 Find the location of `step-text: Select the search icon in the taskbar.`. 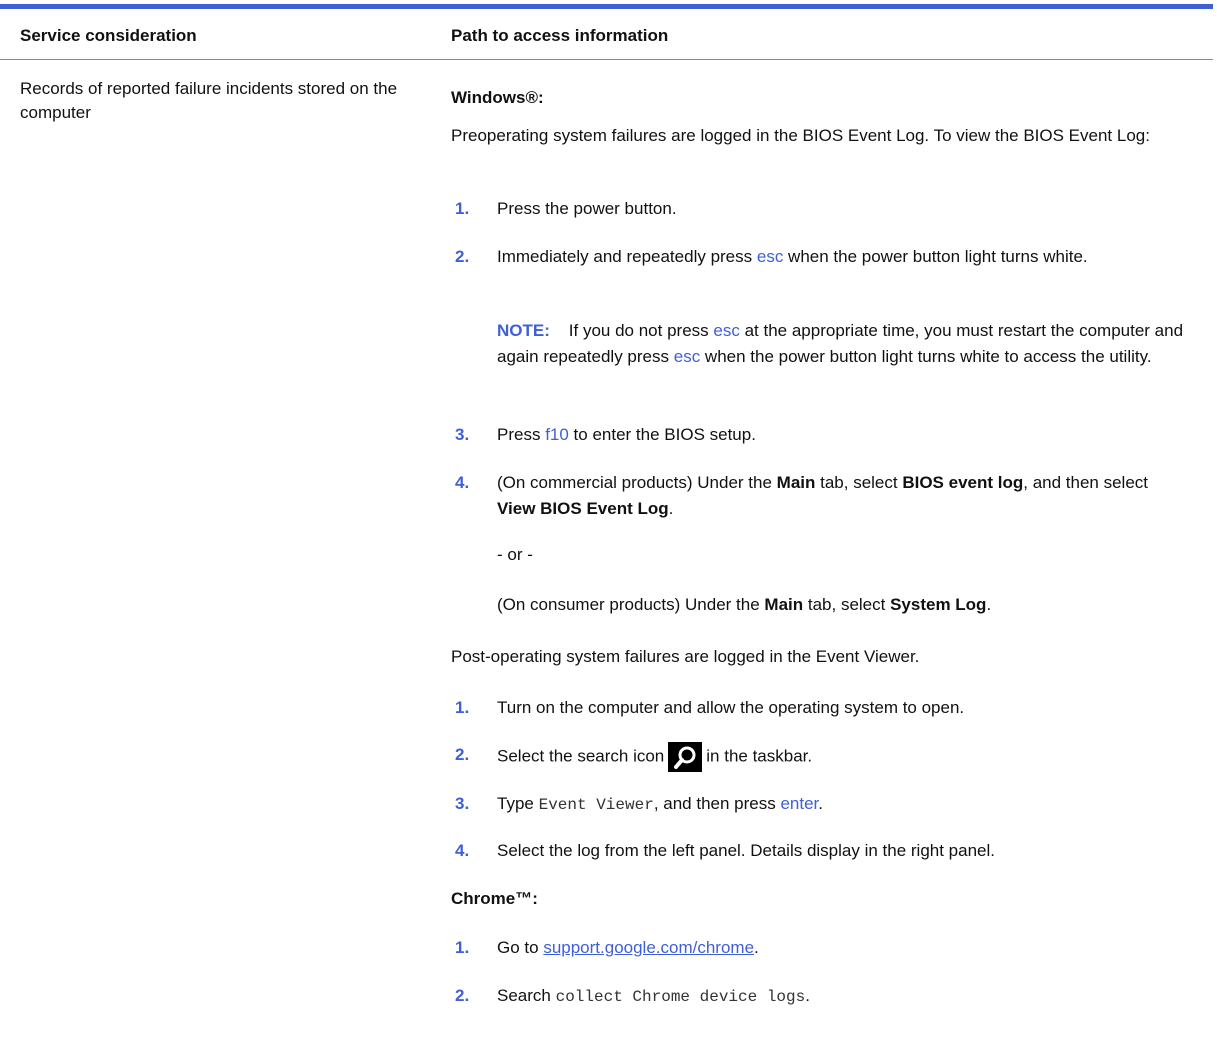

step-text: Select the search icon in the taskbar. is located at coordinates (847, 757).